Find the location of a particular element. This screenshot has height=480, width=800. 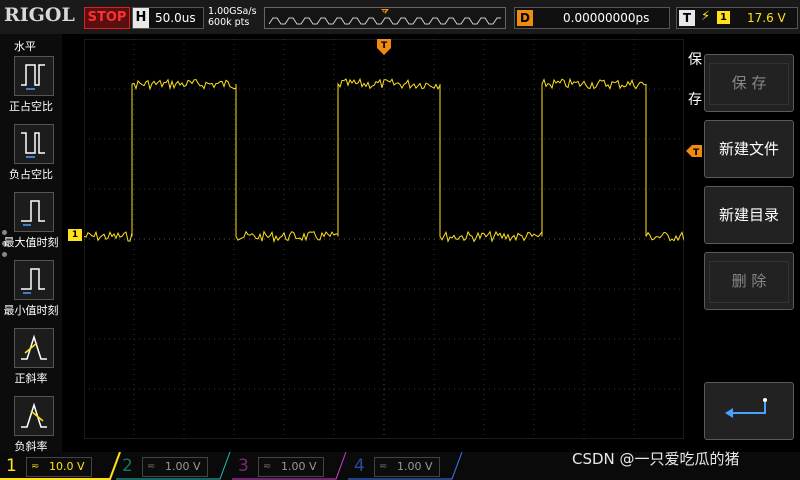

menu-item-label: 负占空比 is located at coordinates (31, 174).